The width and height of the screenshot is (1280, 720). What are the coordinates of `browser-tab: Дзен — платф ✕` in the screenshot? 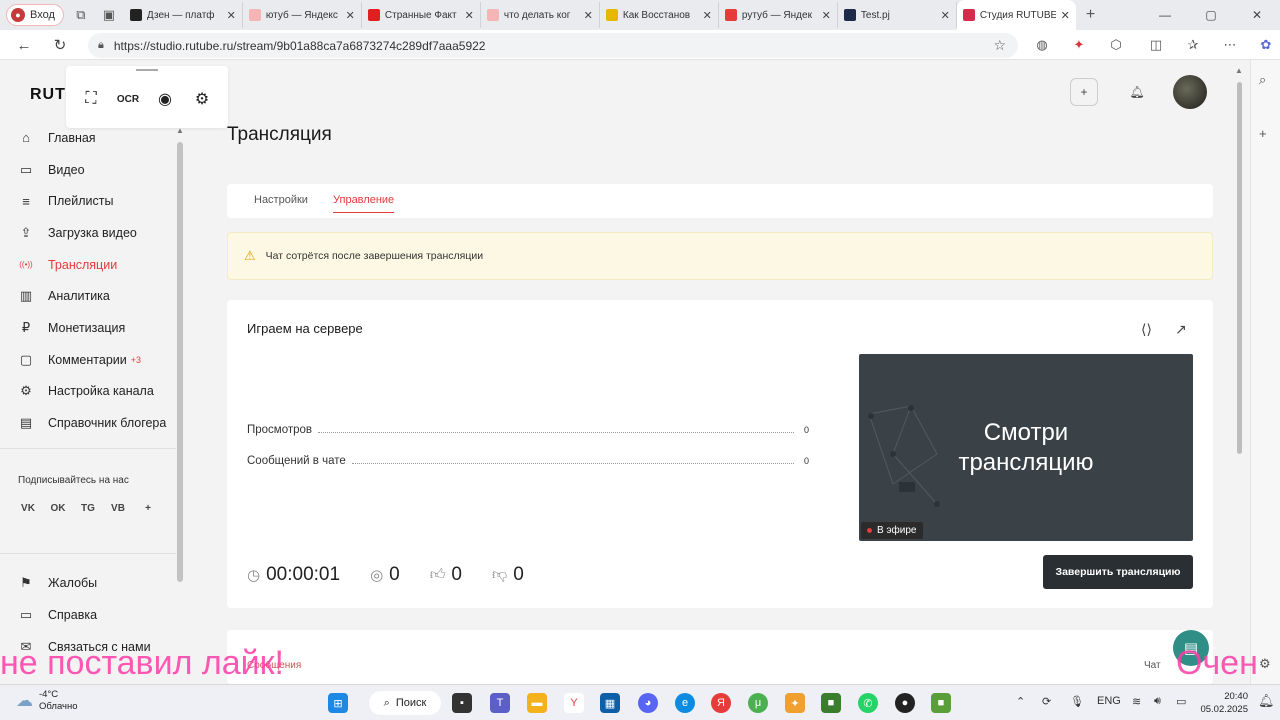 It's located at (183, 15).